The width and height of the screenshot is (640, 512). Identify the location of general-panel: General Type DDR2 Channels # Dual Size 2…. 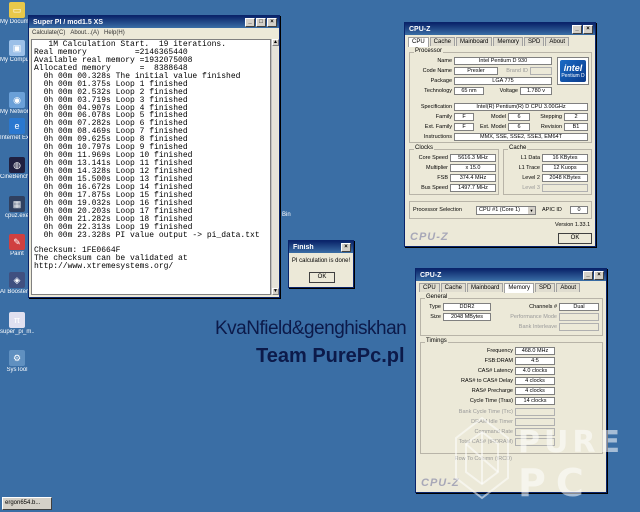
(511, 315).